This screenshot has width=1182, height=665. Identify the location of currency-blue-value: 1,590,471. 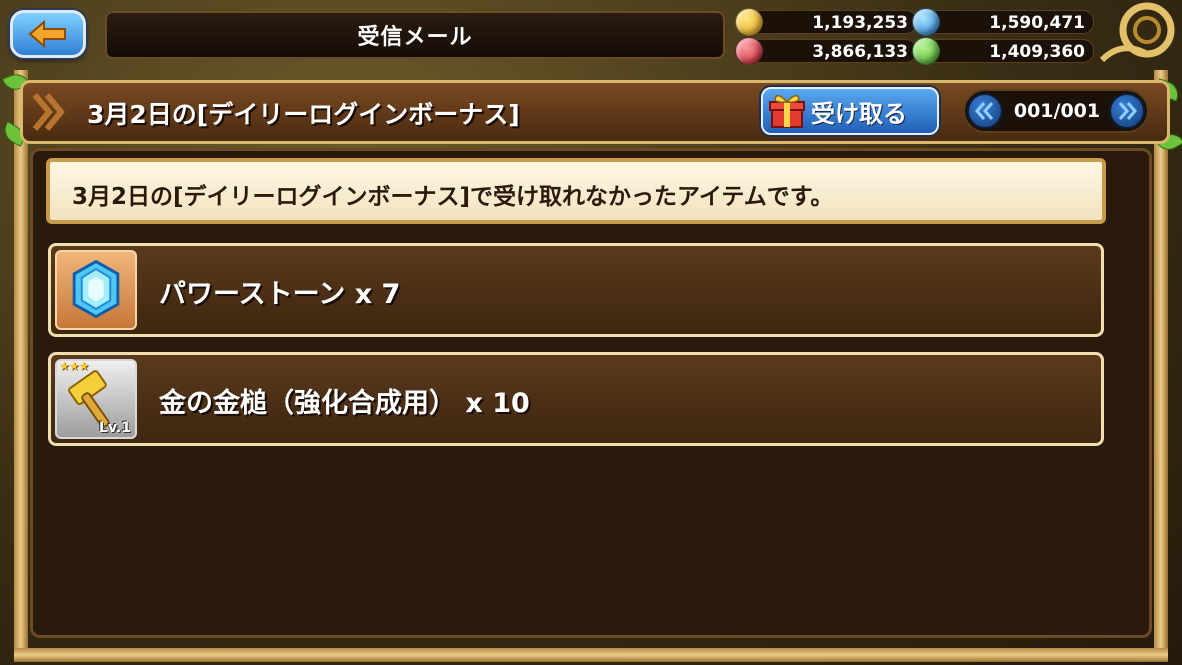
(1037, 23).